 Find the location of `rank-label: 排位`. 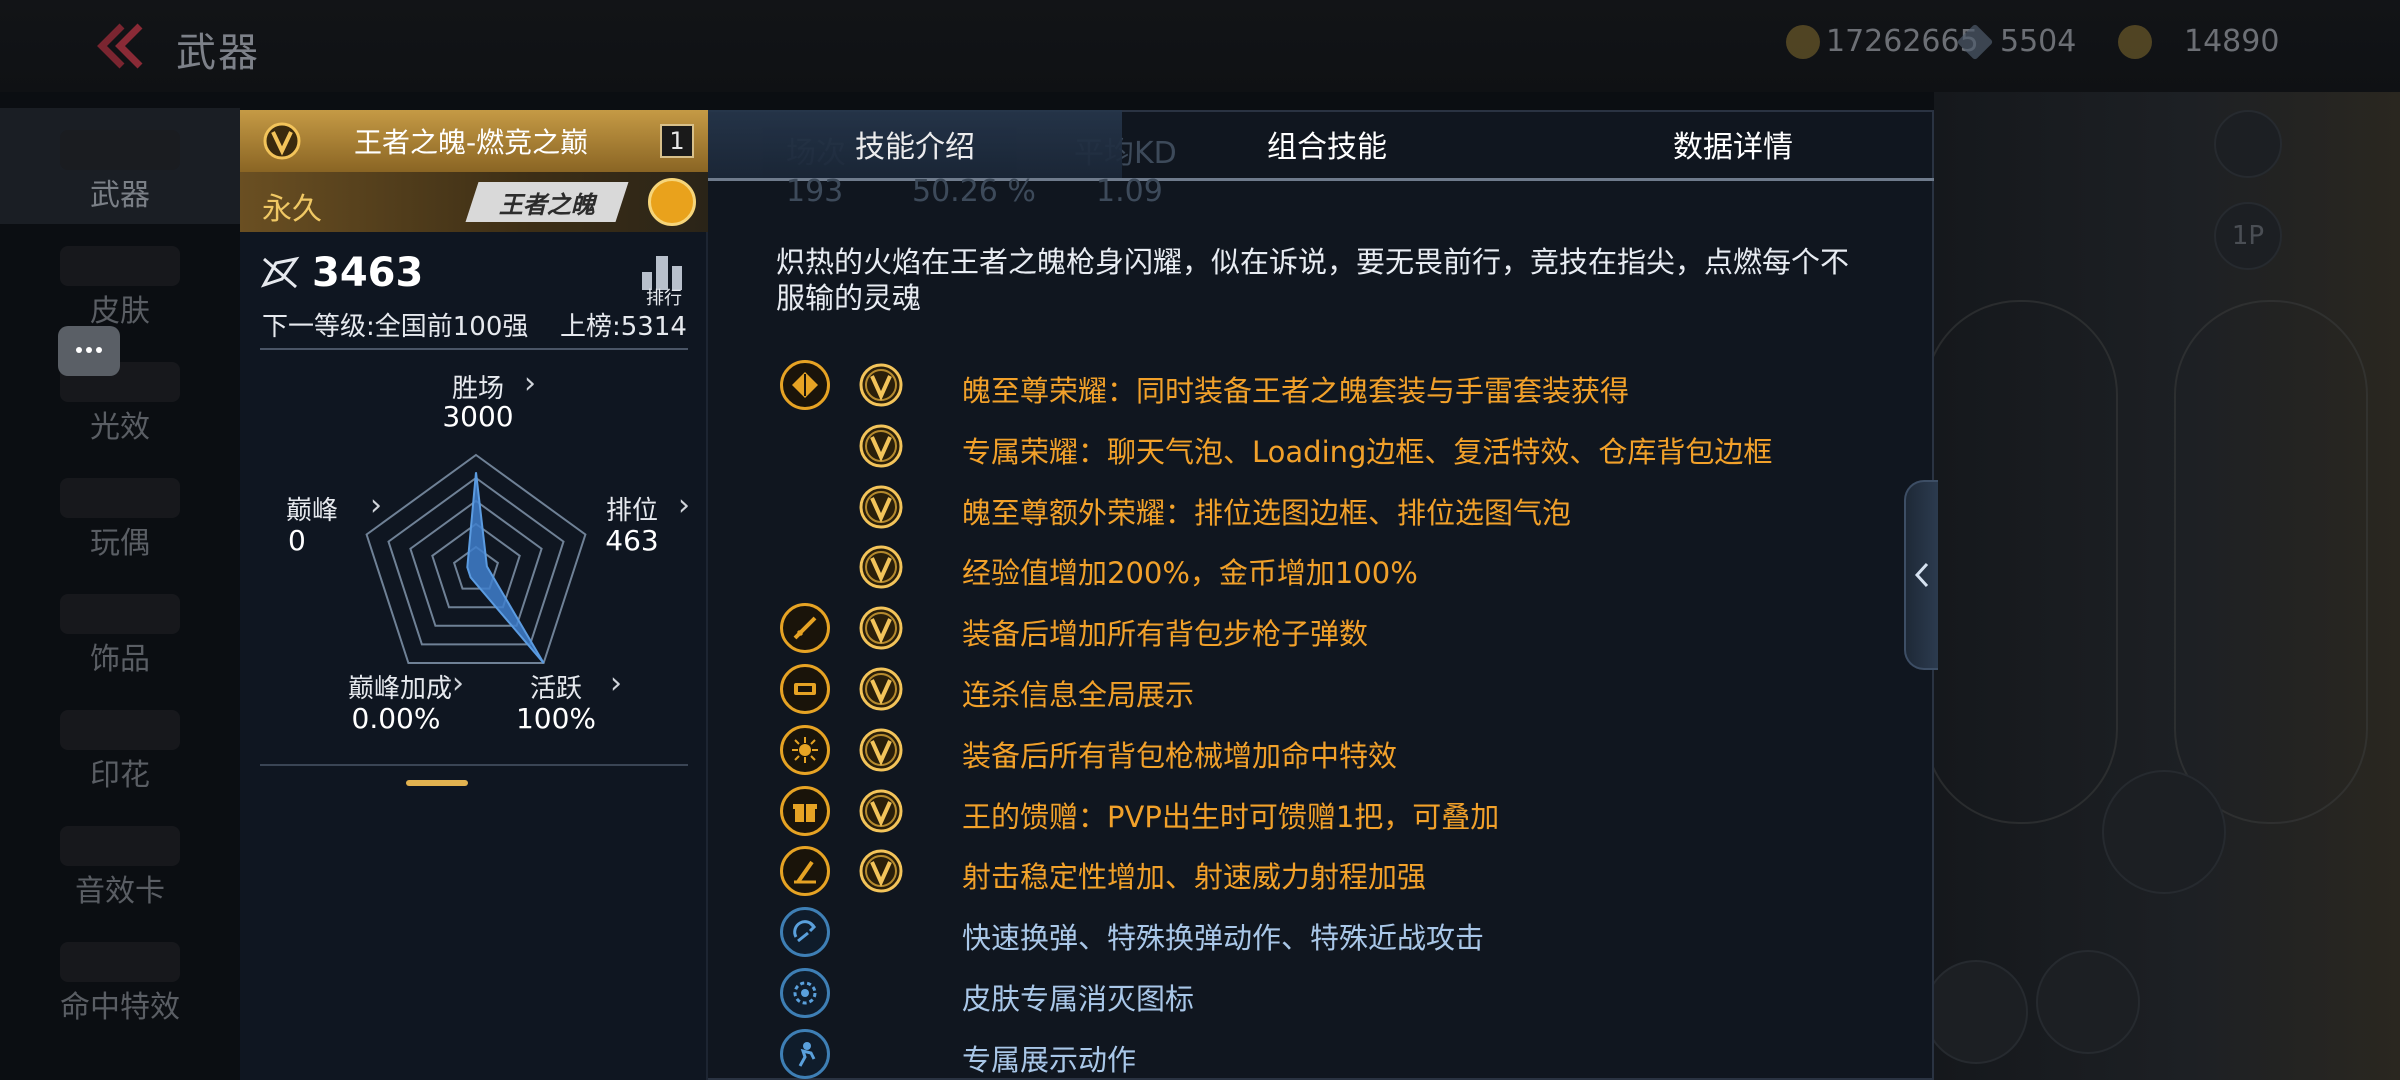

rank-label: 排位 is located at coordinates (631, 511).